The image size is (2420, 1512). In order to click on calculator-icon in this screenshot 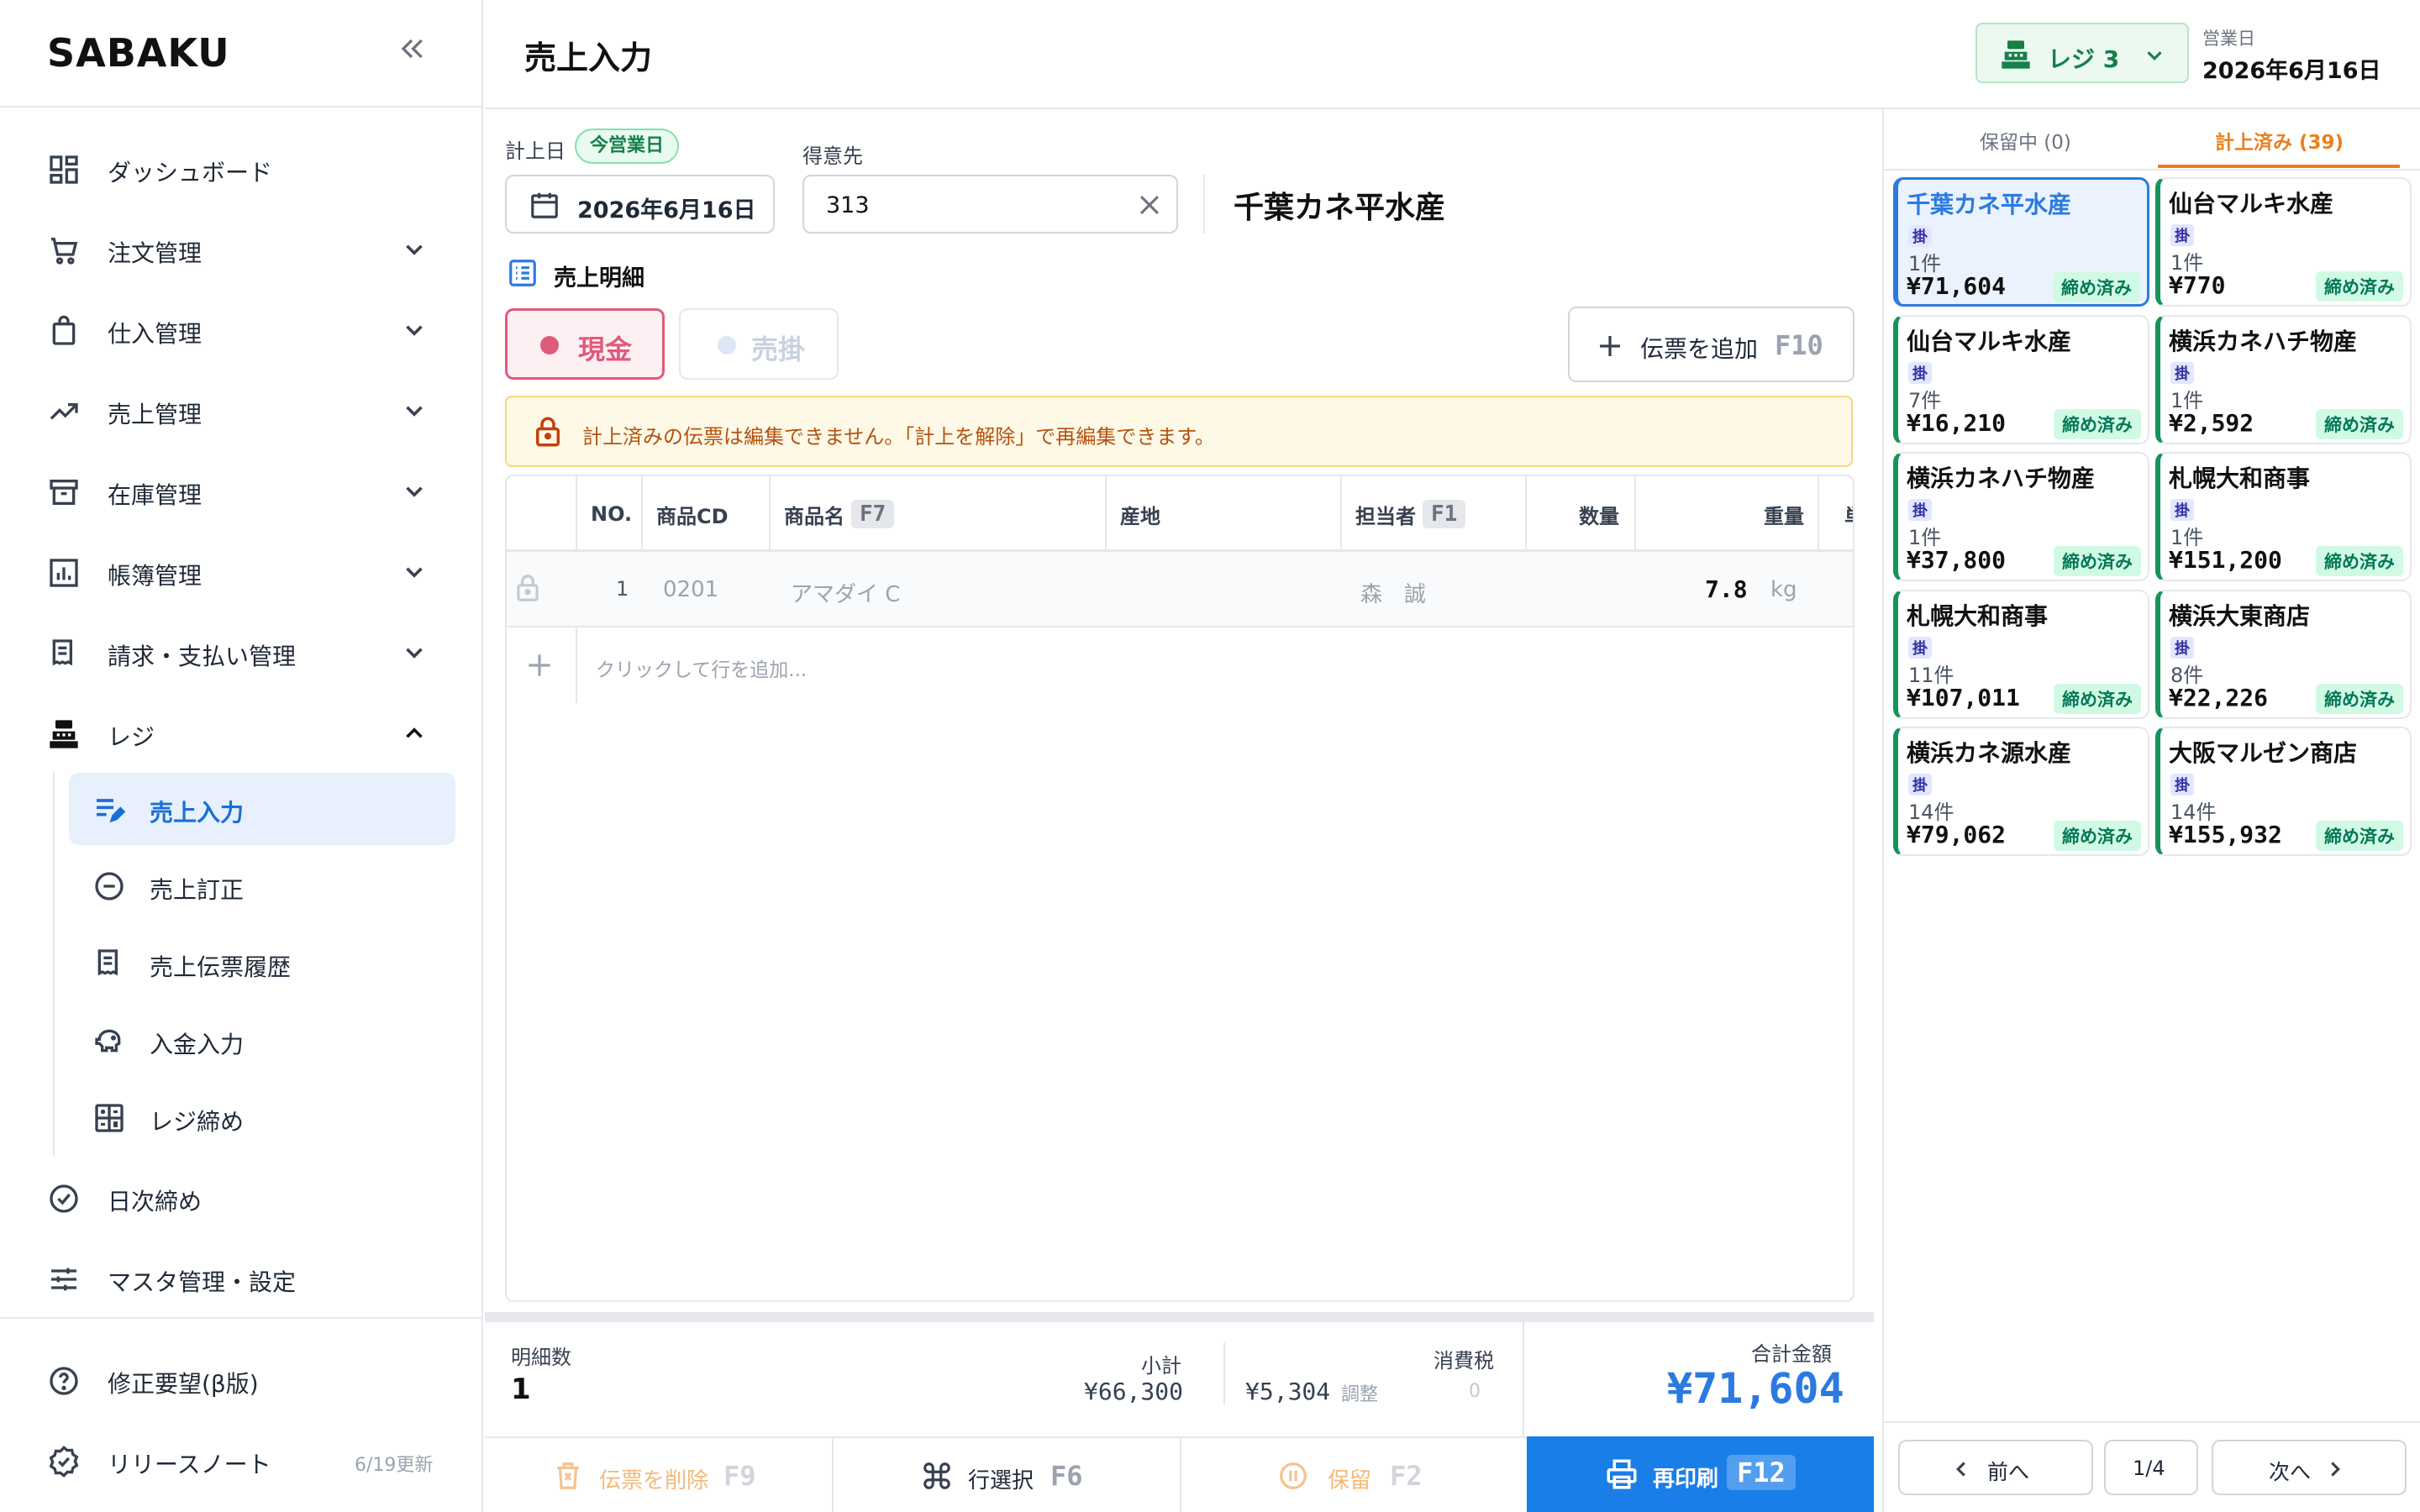, I will do `click(109, 1118)`.